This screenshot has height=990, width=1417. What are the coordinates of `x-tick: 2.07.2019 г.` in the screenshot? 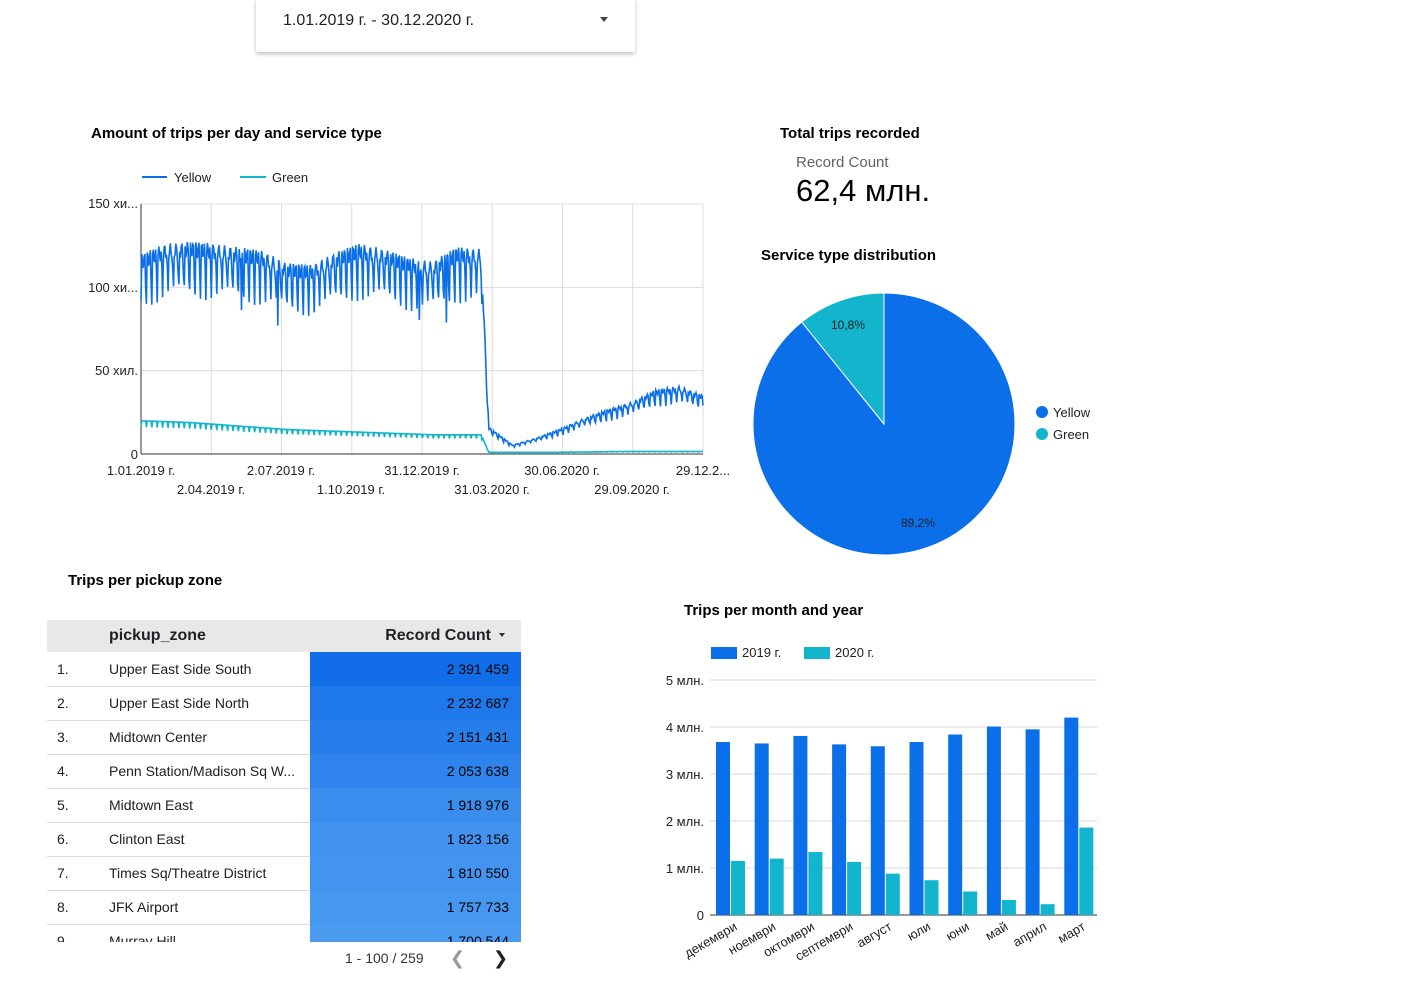 It's located at (281, 470).